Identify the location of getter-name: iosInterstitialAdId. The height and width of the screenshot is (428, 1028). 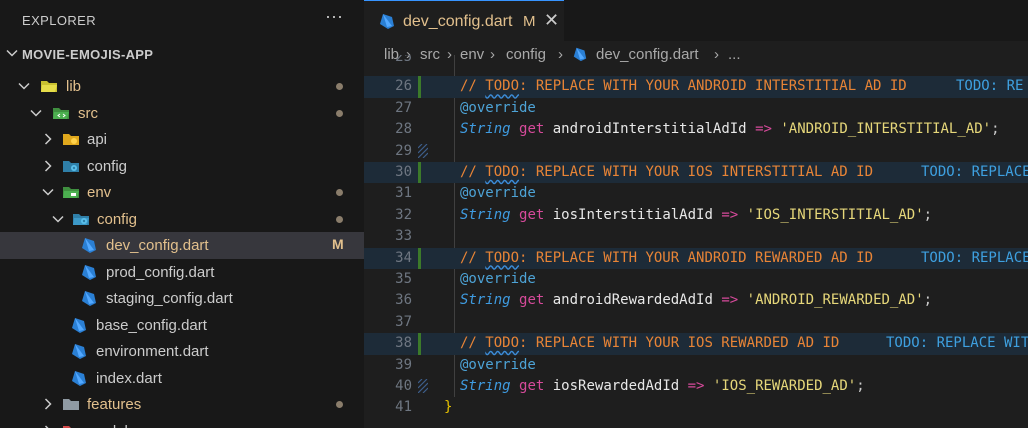
(632, 214).